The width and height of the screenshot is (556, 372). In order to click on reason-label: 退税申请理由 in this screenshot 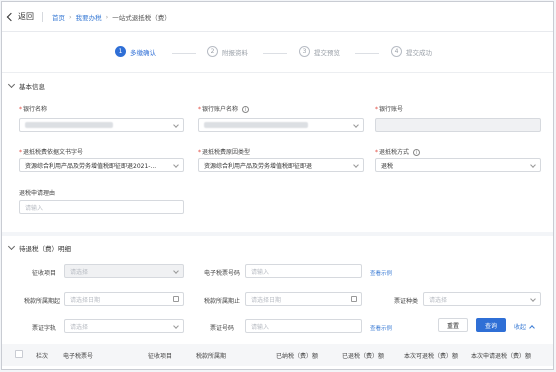, I will do `click(37, 193)`.